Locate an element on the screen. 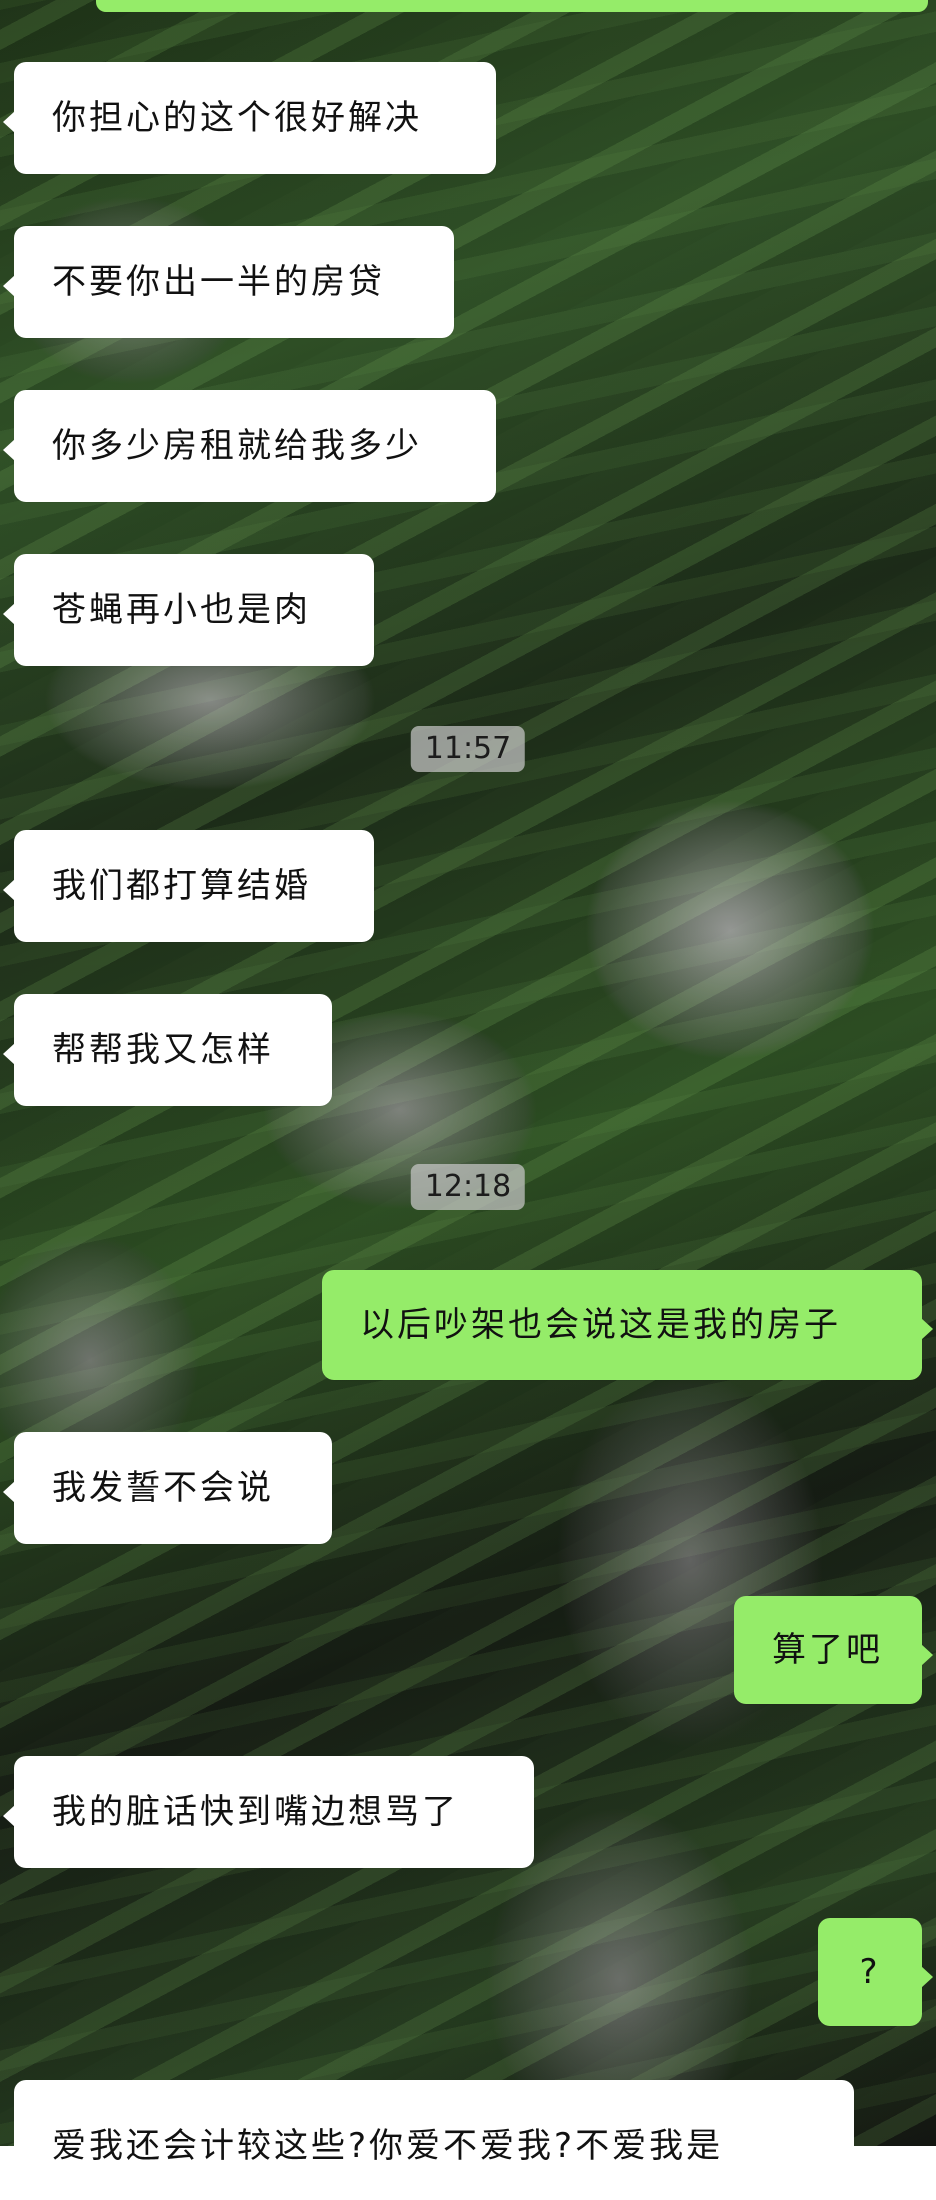 Image resolution: width=936 pixels, height=2200 pixels. message-text: 爱我还会计较这些?你爱不爱我?不爱我是 is located at coordinates (388, 2146).